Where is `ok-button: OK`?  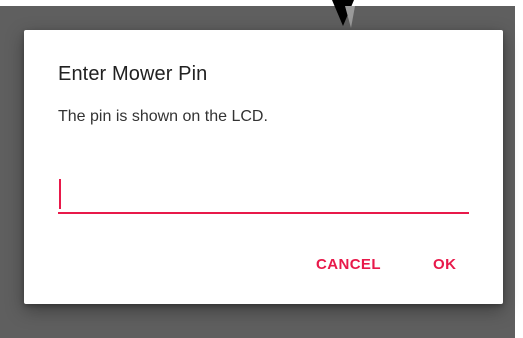 ok-button: OK is located at coordinates (444, 264).